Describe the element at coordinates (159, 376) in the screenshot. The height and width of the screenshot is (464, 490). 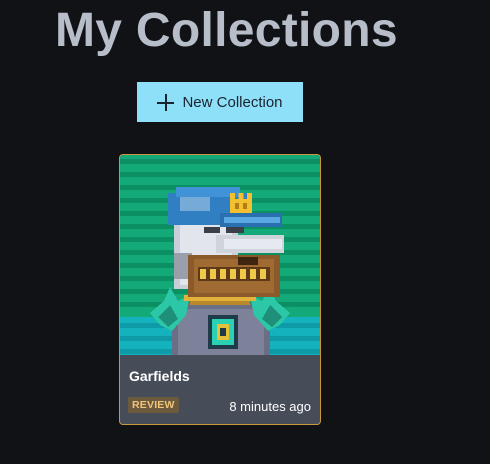
I see `collection-name: Garfields` at that location.